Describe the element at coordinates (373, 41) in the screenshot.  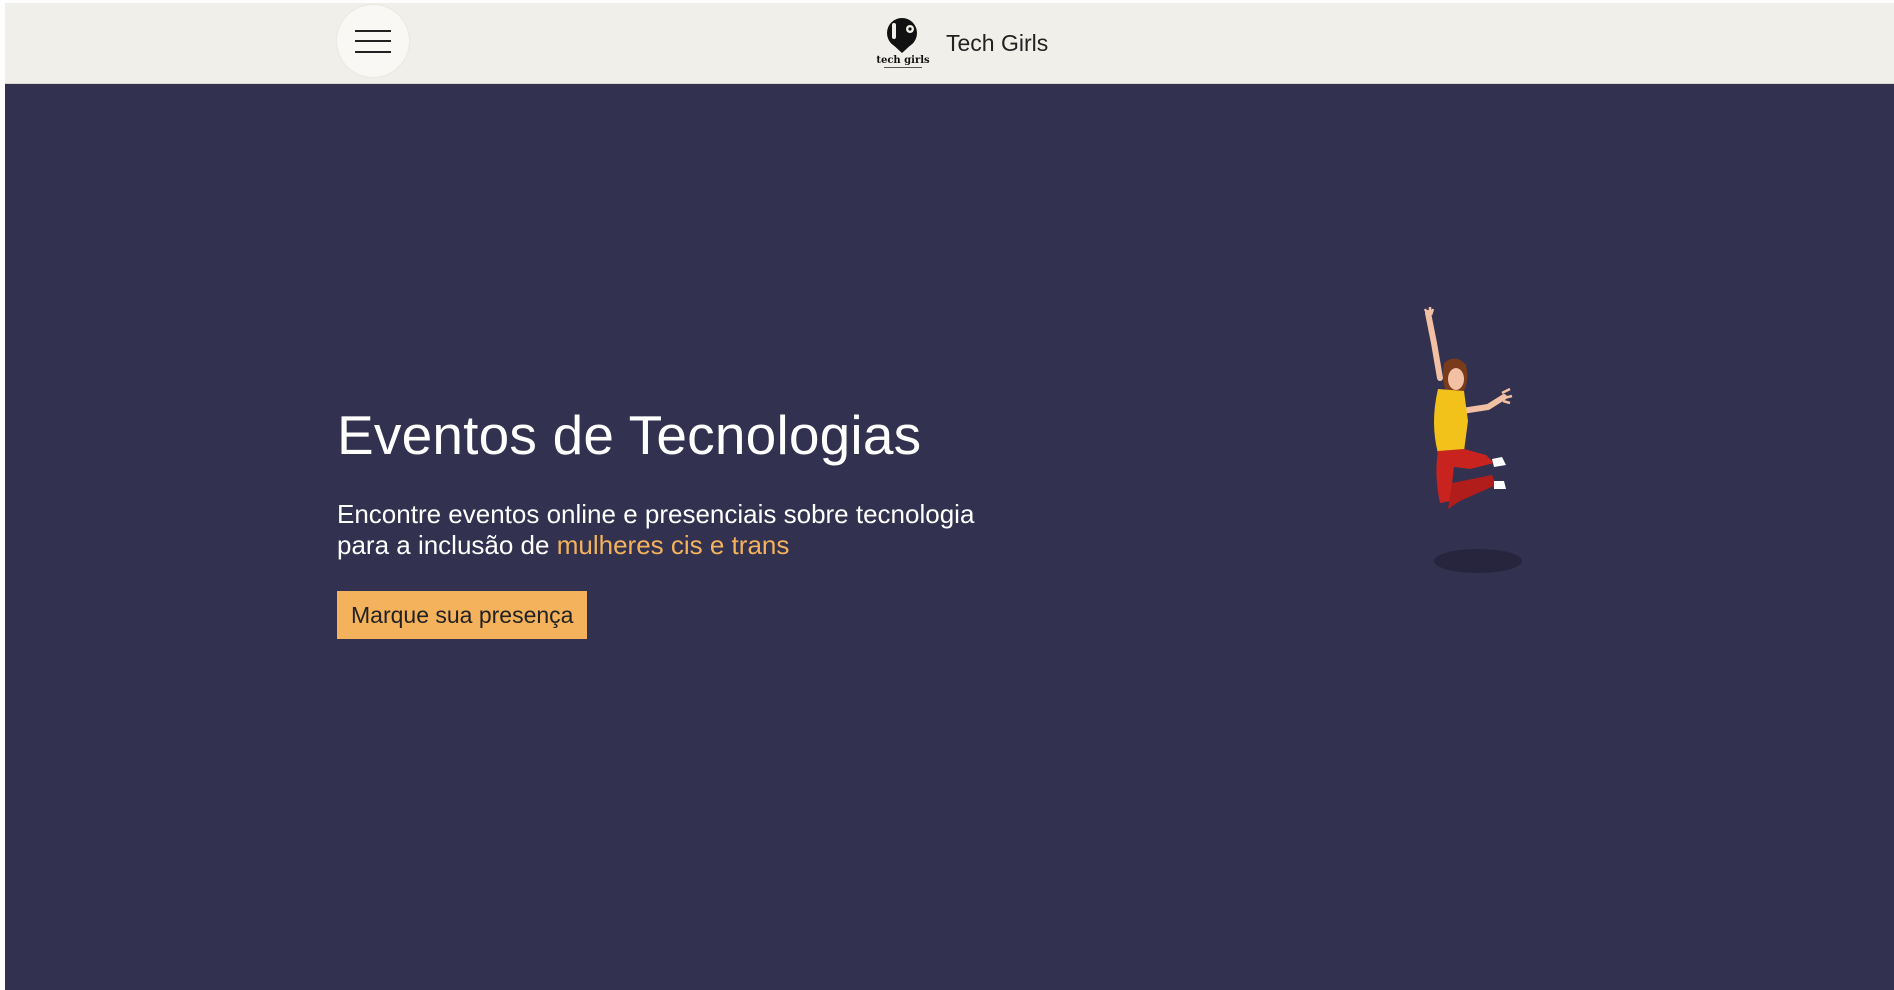
I see `menu-button` at that location.